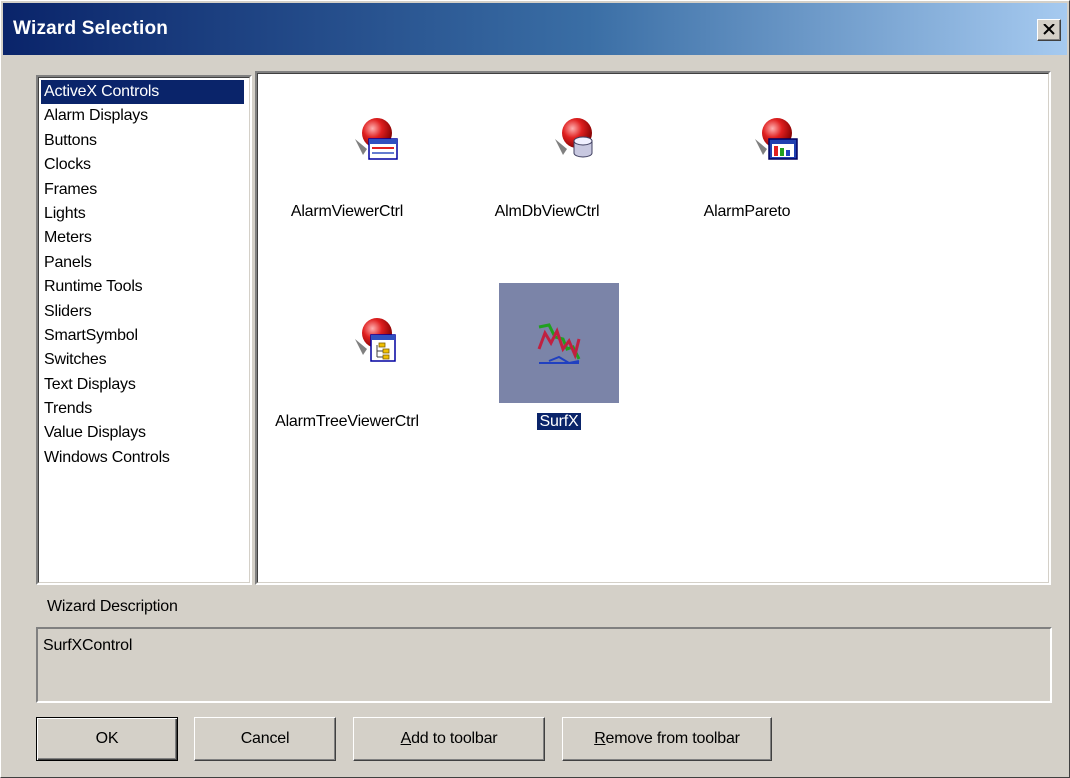 The height and width of the screenshot is (778, 1070). I want to click on wizard-label: AlarmViewerCtrl, so click(347, 211).